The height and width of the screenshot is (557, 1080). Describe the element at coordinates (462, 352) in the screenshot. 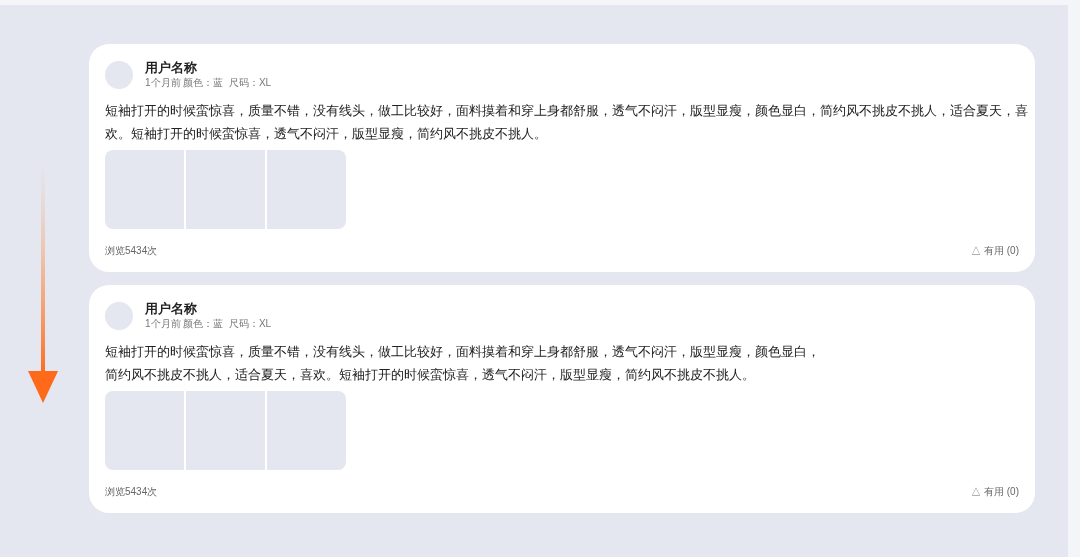

I see `review-text-line: 短袖打开的时候蛮惊喜，质量不错，没有线头，做工比较好，面料摸着和穿上身都舒服，透气不闷汗，版型显瘦，颜色显白，` at that location.